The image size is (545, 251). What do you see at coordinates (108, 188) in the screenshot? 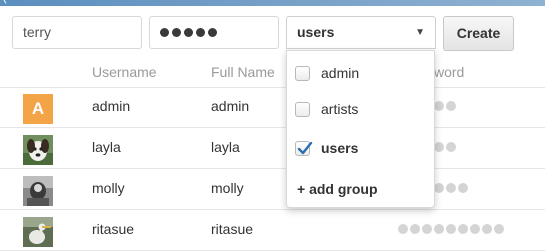
I see `row-username: molly` at bounding box center [108, 188].